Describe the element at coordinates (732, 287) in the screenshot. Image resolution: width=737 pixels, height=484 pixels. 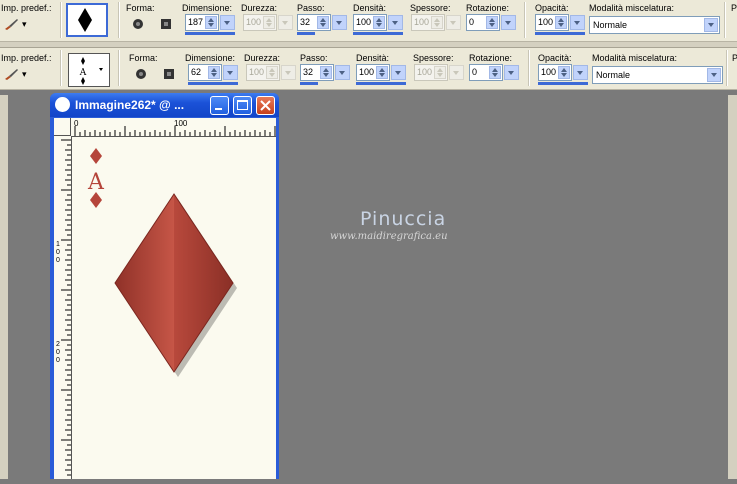
I see `right-panel-edge` at that location.